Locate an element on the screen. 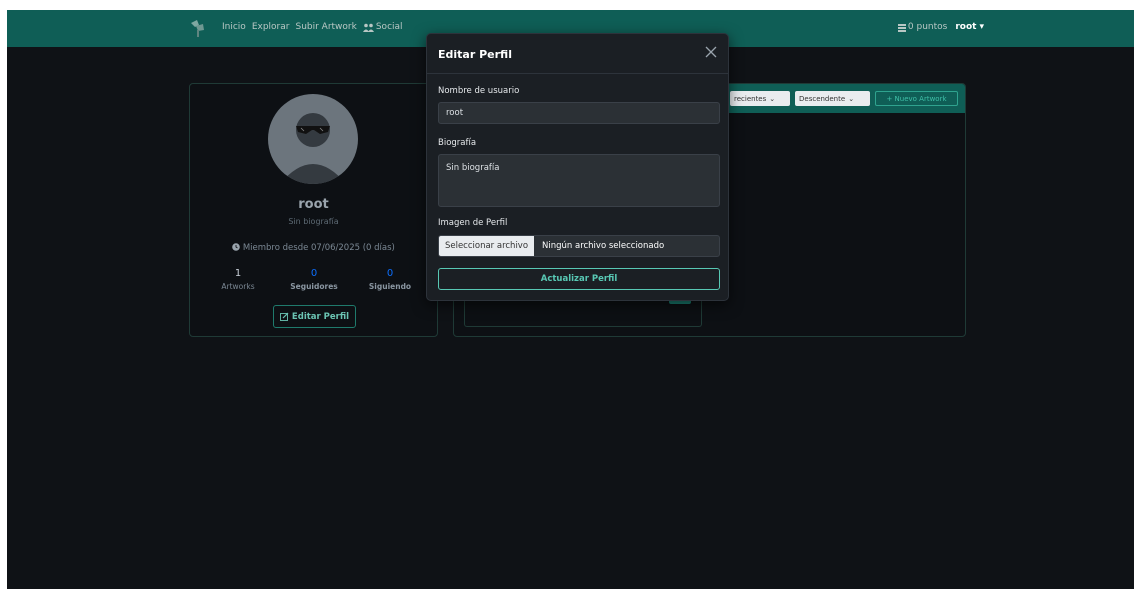 The width and height of the screenshot is (1136, 589). sort-select: recientes ⌄ is located at coordinates (760, 98).